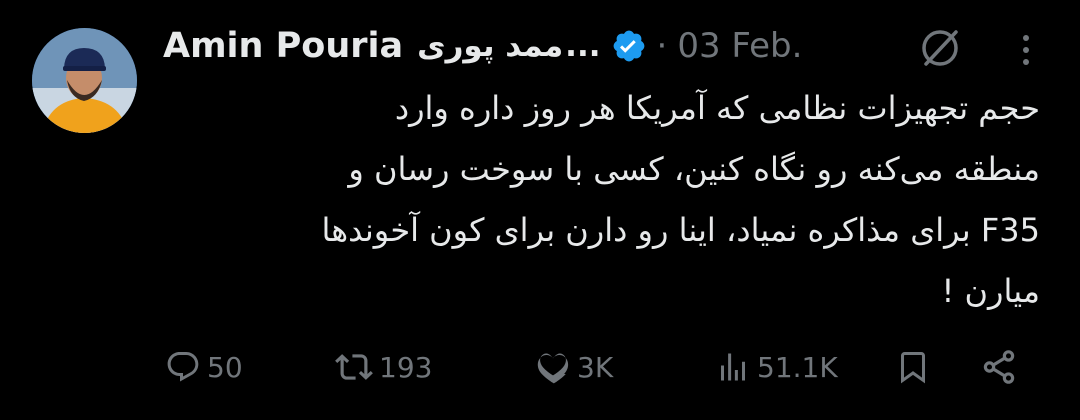 The image size is (1080, 420). Describe the element at coordinates (797, 367) in the screenshot. I see `views-count: 51.1K` at that location.